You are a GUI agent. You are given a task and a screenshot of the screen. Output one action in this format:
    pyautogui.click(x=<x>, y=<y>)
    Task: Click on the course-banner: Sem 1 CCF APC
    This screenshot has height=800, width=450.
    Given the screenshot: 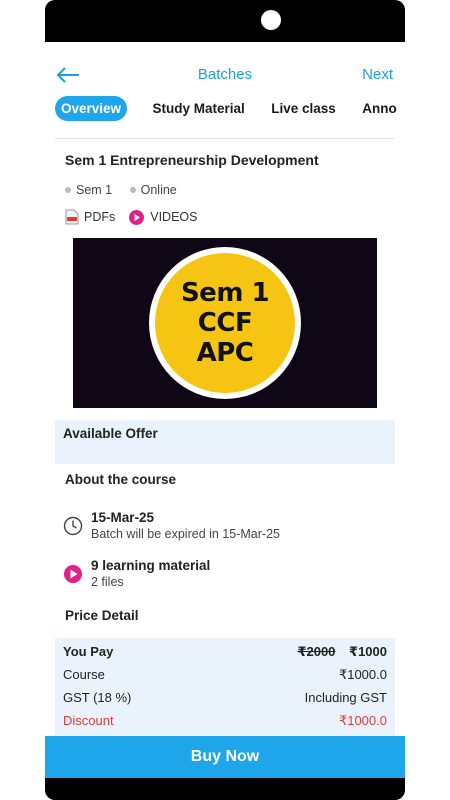 What is the action you would take?
    pyautogui.click(x=225, y=323)
    